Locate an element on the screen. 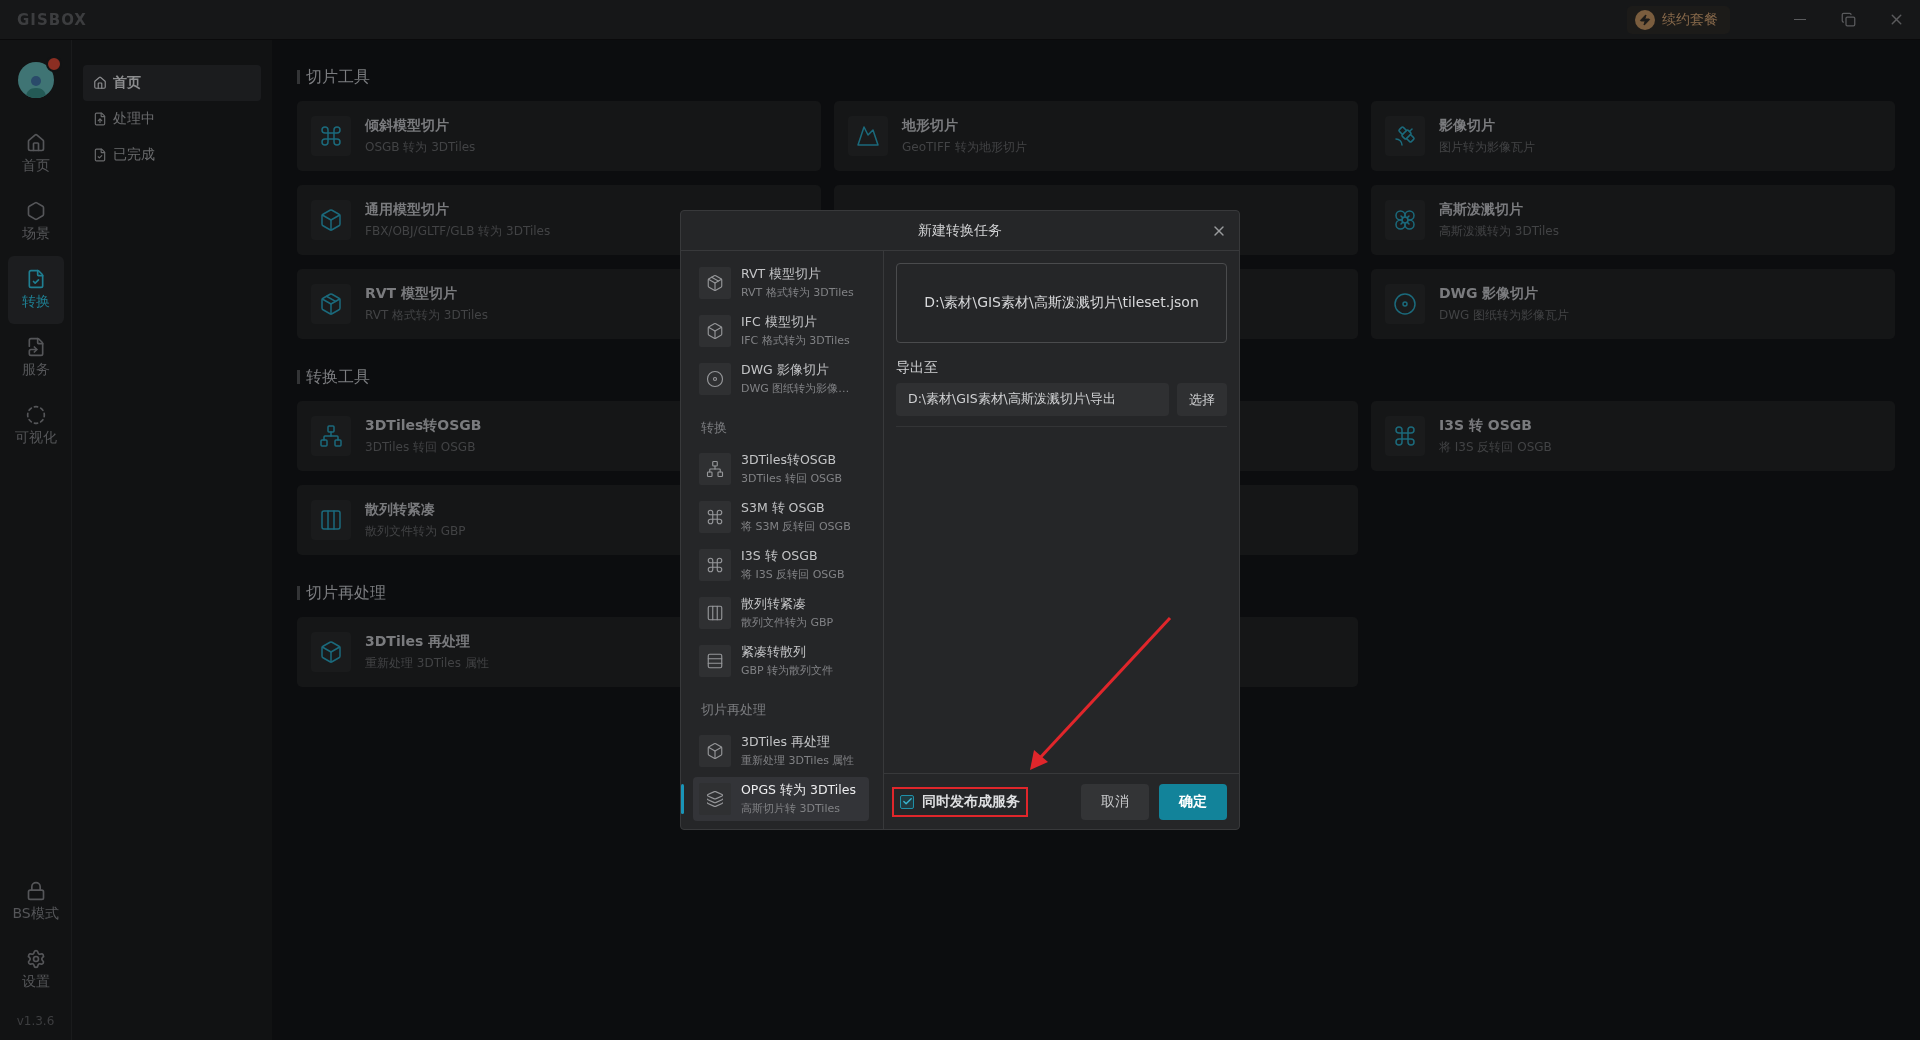 This screenshot has height=1040, width=1920. card-title: 影像切片 is located at coordinates (1467, 125).